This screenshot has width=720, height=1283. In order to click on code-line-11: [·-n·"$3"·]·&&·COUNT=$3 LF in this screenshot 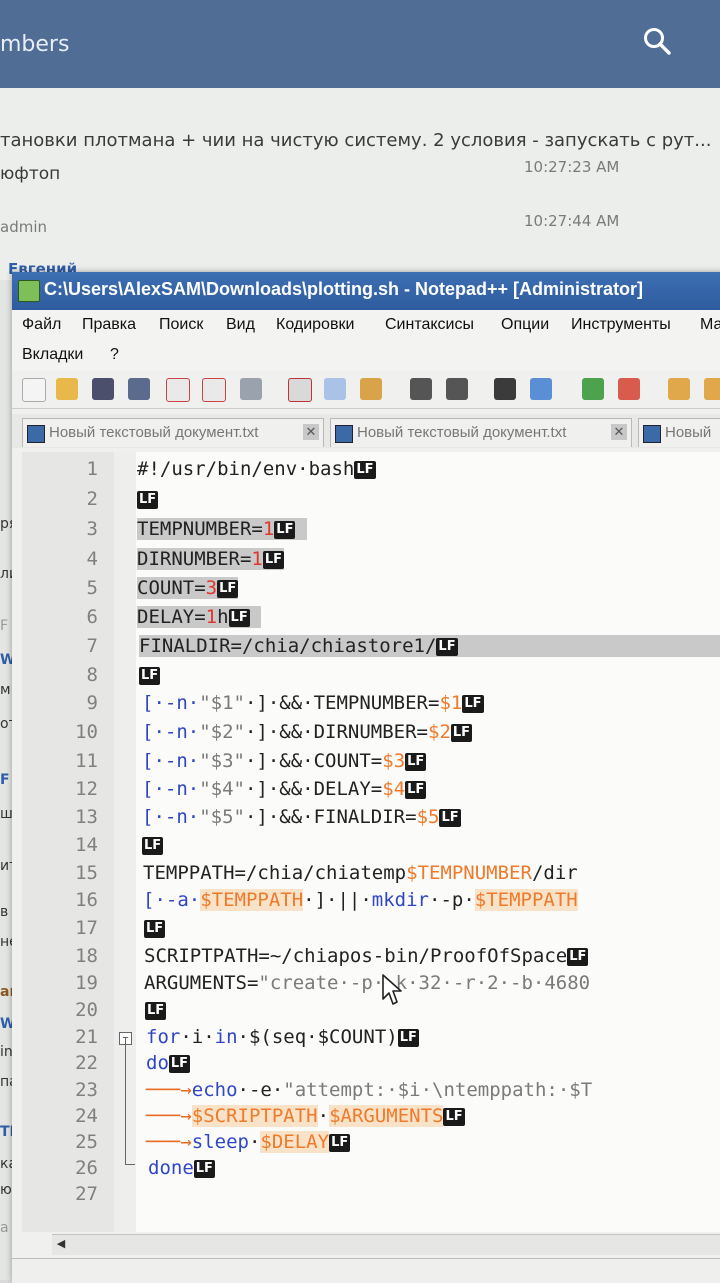, I will do `click(284, 761)`.